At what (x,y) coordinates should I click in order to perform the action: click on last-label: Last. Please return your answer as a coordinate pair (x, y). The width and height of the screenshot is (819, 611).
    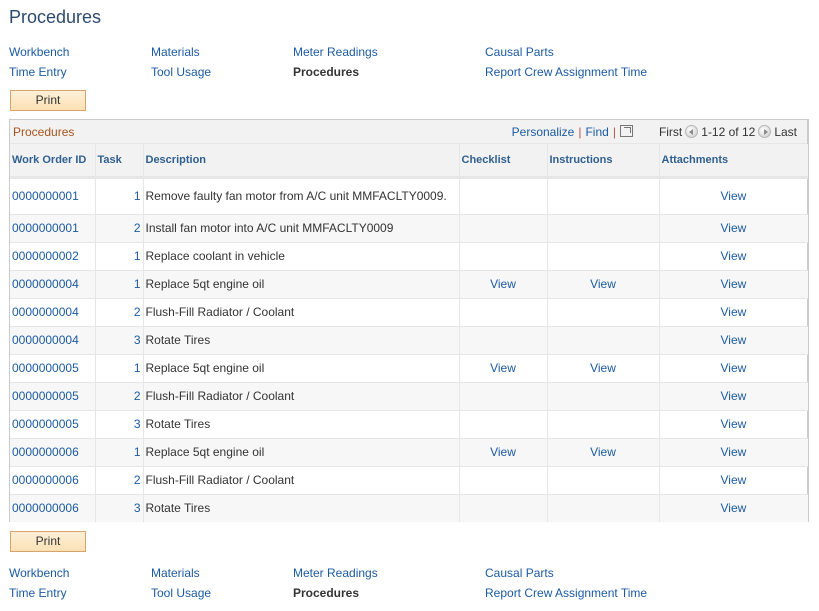
    Looking at the image, I should click on (785, 132).